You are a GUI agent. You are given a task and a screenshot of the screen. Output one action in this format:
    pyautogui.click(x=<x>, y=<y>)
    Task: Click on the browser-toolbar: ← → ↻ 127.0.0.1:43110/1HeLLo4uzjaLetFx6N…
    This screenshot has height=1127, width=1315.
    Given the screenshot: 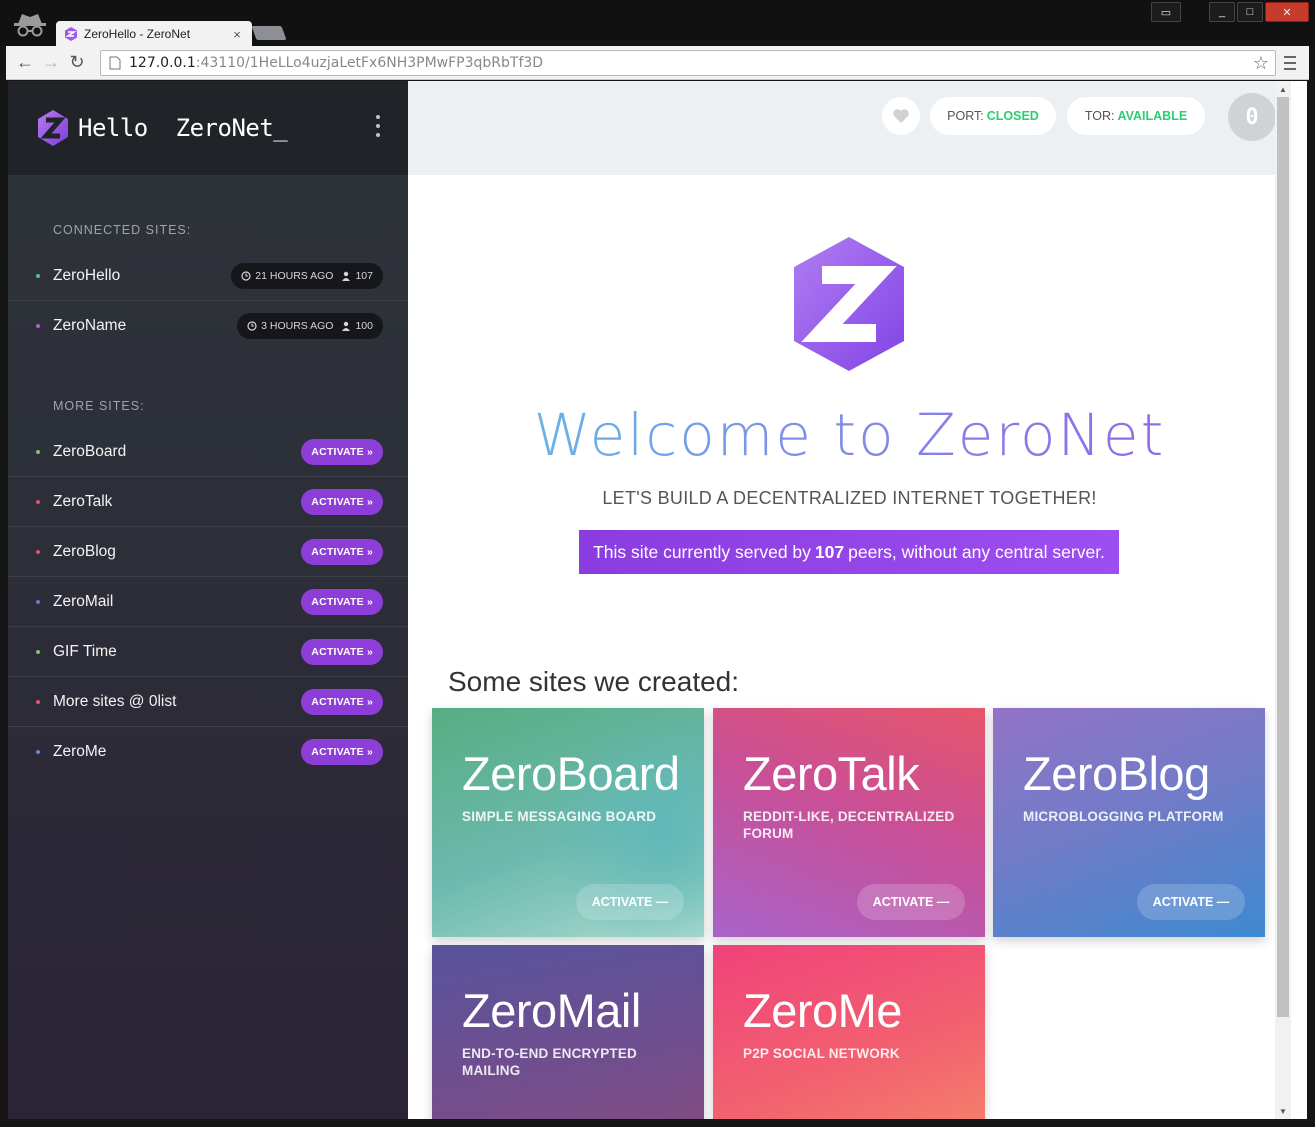 What is the action you would take?
    pyautogui.click(x=657, y=63)
    